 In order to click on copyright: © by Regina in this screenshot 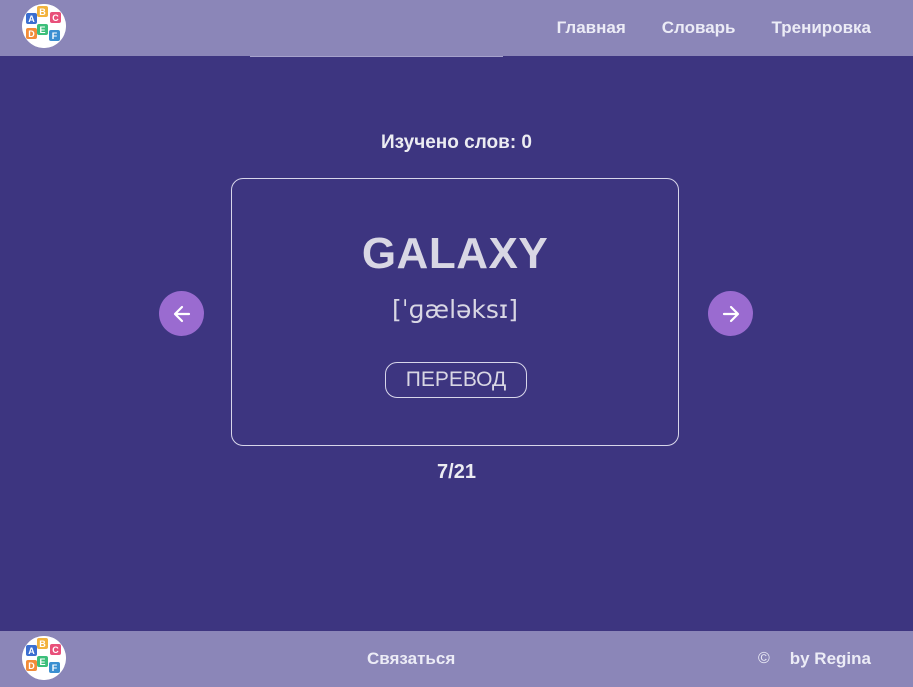, I will do `click(814, 659)`.